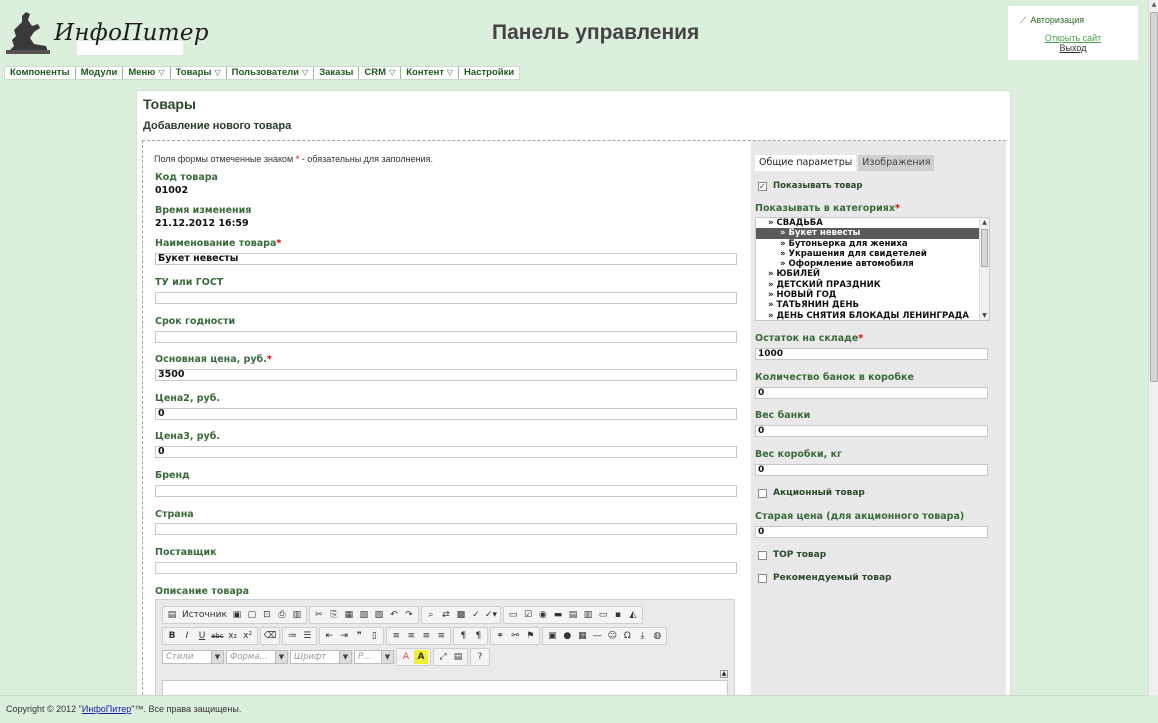 The width and height of the screenshot is (1158, 723). Describe the element at coordinates (411, 636) in the screenshot. I see `align-center-icon: ≡` at that location.